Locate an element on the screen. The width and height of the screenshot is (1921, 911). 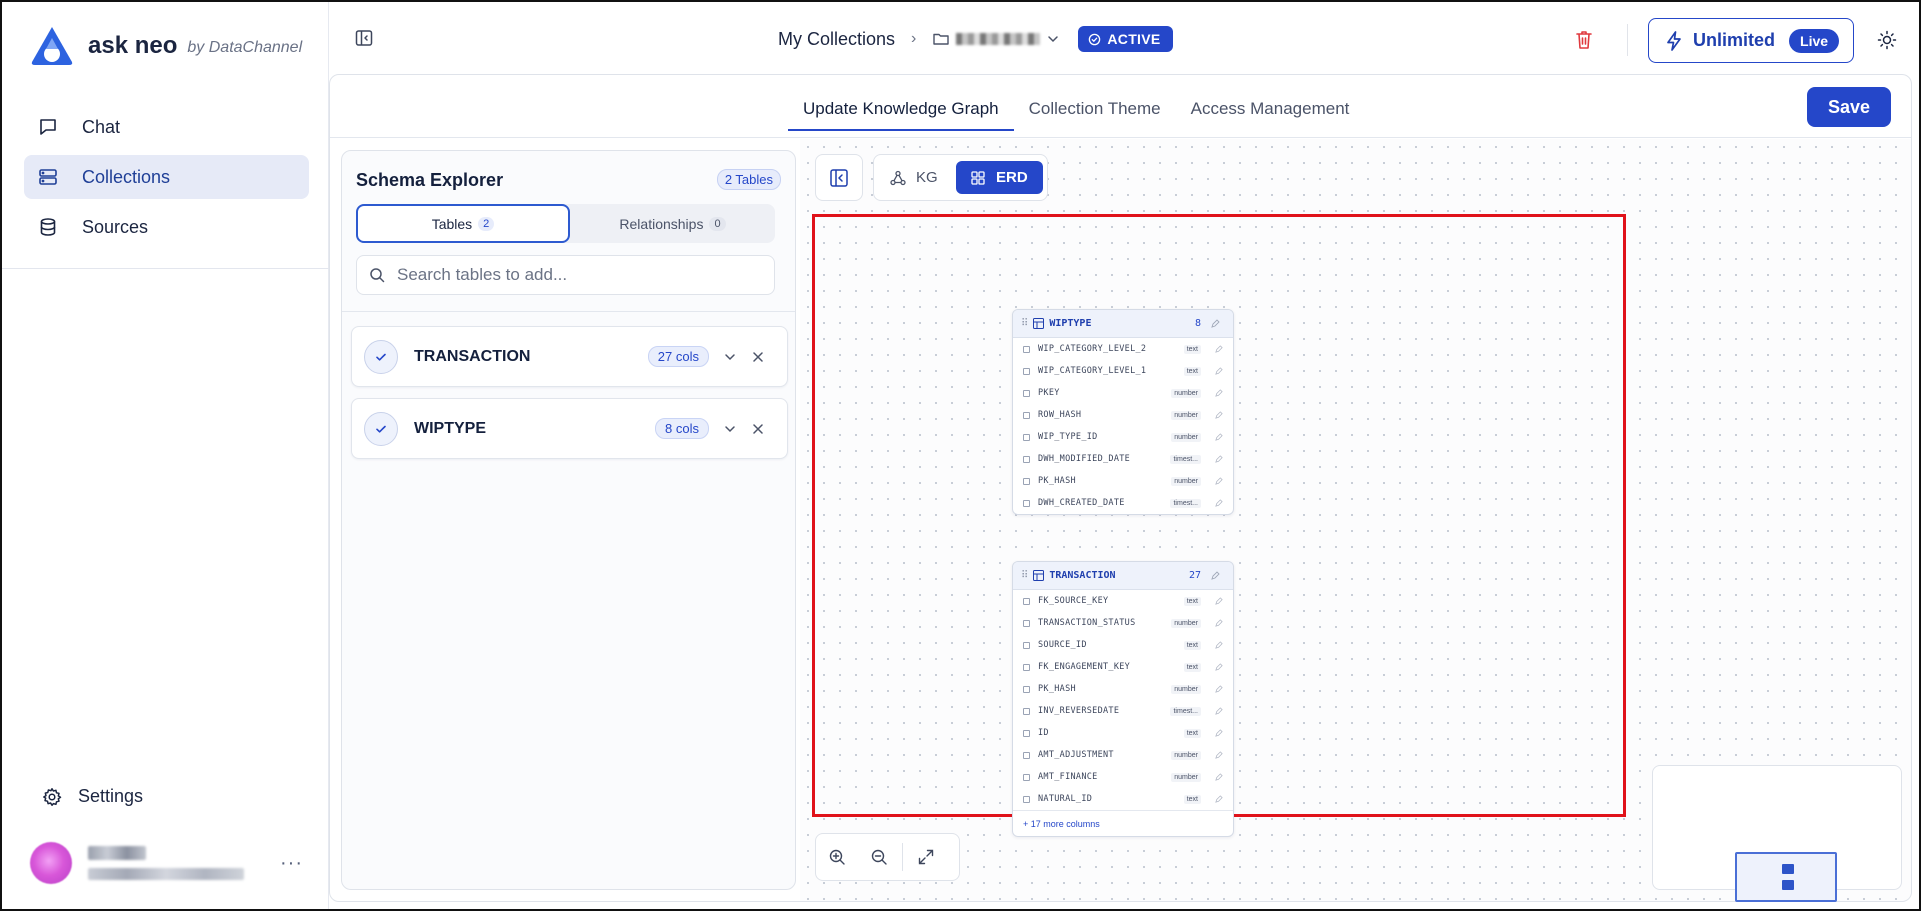
selected-table-card: TRANSACTION 27 cols is located at coordinates (569, 356).